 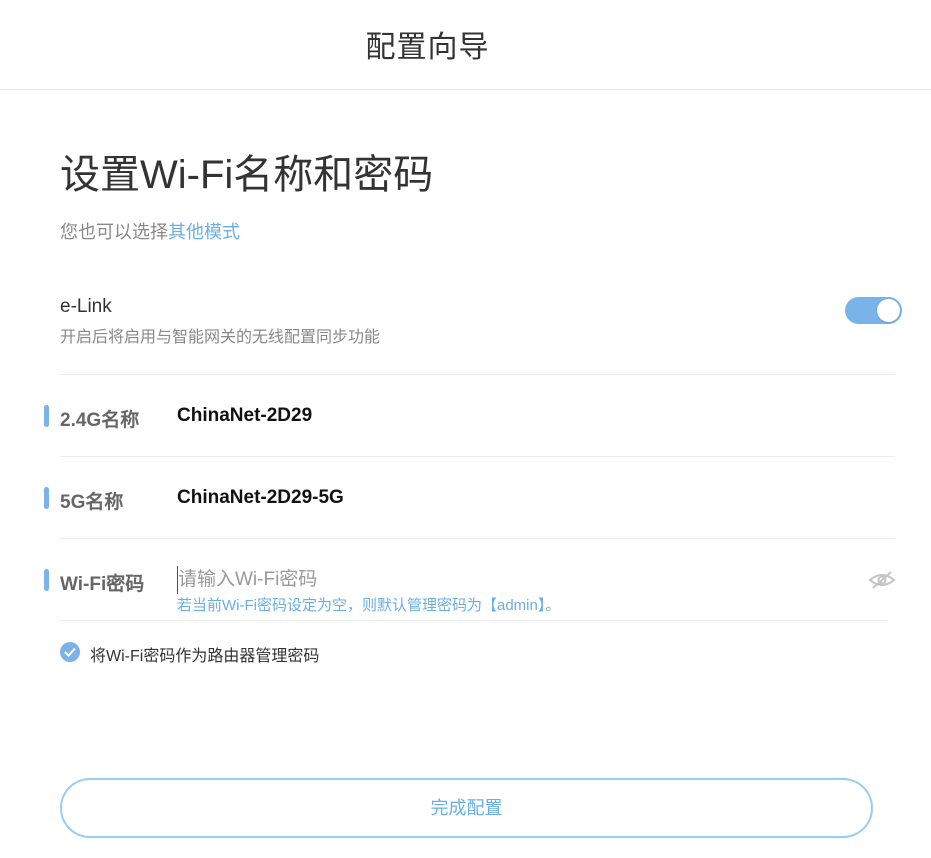 What do you see at coordinates (92, 502) in the screenshot?
I see `ssid-5-label: 5G名称` at bounding box center [92, 502].